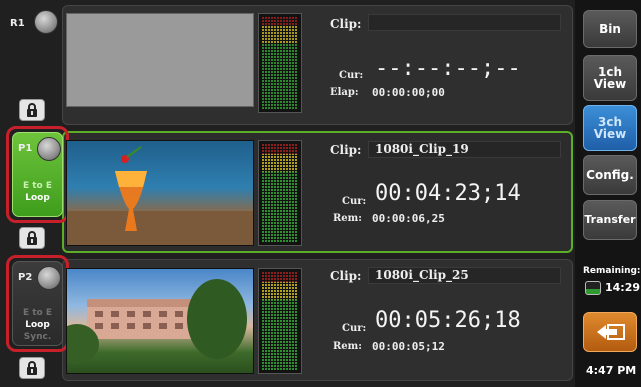  Describe the element at coordinates (408, 92) in the screenshot. I see `elapsed-timecode-r1: 00:00:00;00` at that location.